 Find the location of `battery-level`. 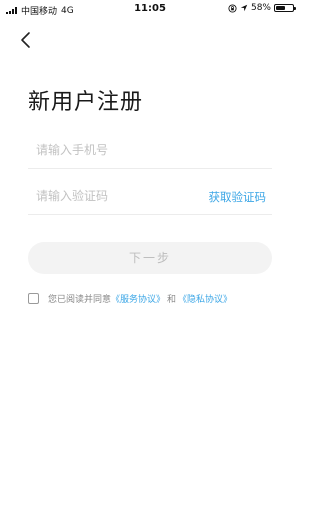

battery-level is located at coordinates (280, 8).